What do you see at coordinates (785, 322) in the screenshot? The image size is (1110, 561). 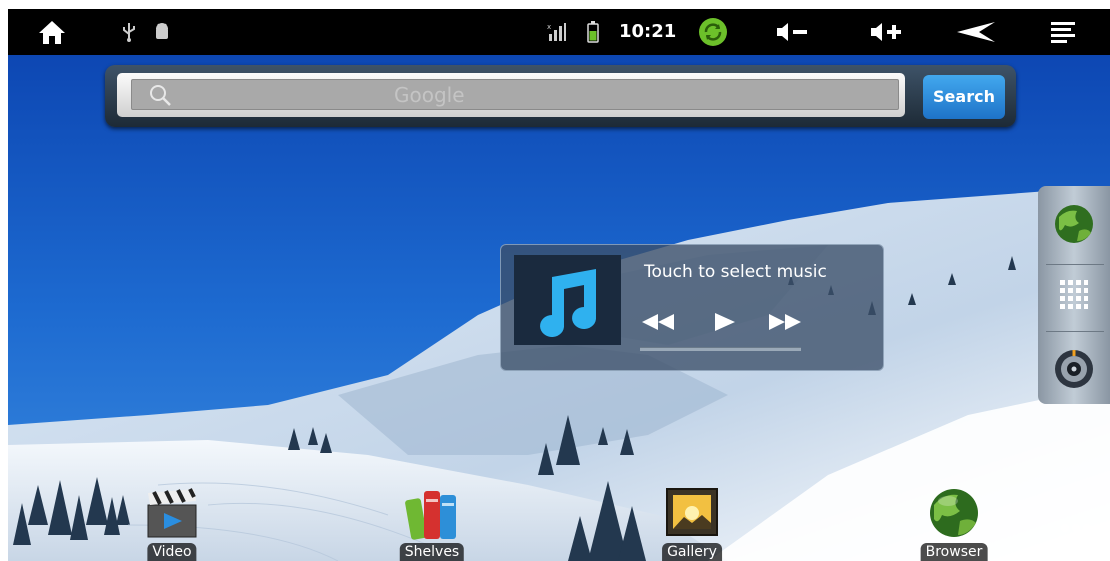 I see `fast-forward-icon` at bounding box center [785, 322].